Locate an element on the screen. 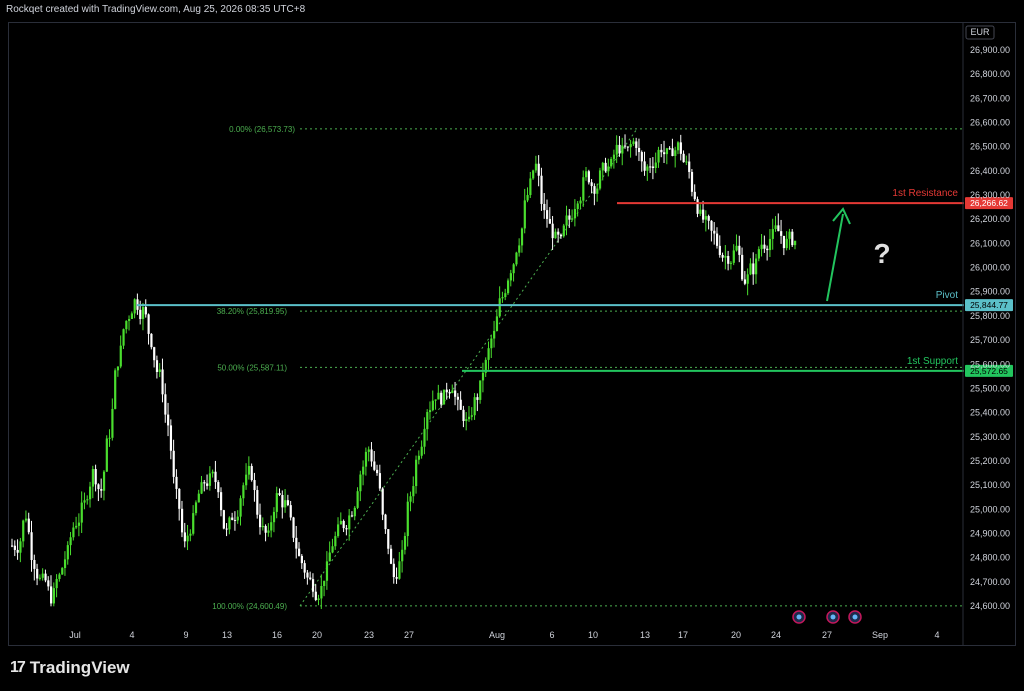 The height and width of the screenshot is (691, 1024). price-tick-label: 26,900.00 is located at coordinates (990, 50).